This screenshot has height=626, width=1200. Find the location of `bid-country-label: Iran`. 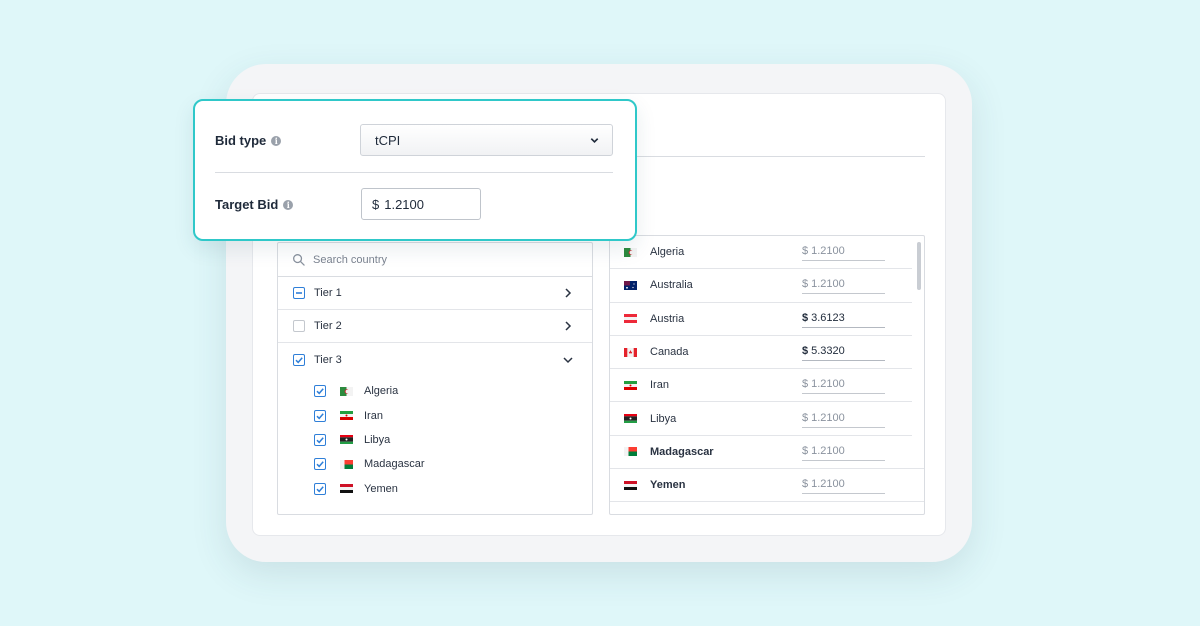

bid-country-label: Iran is located at coordinates (659, 385).